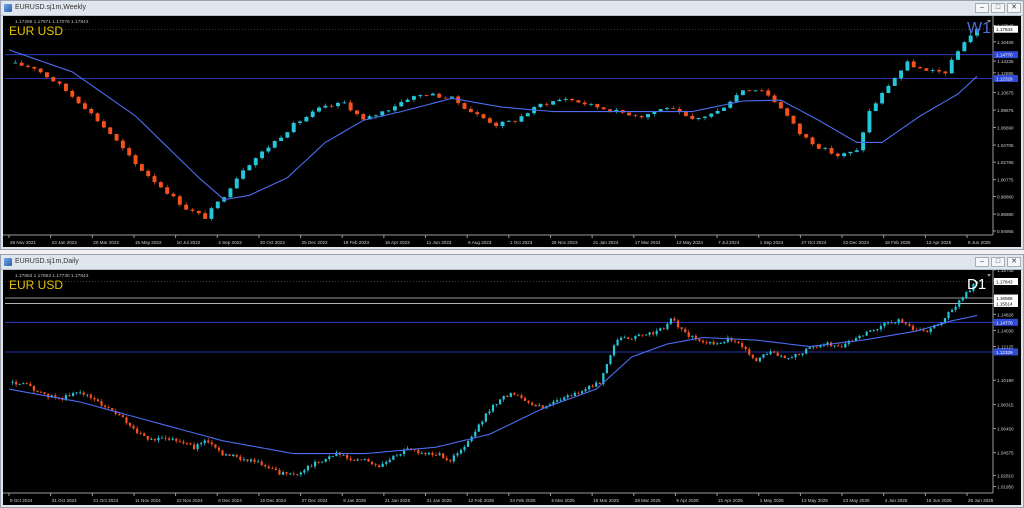  I want to click on price-tick-label: 0.94955, so click(1005, 231).